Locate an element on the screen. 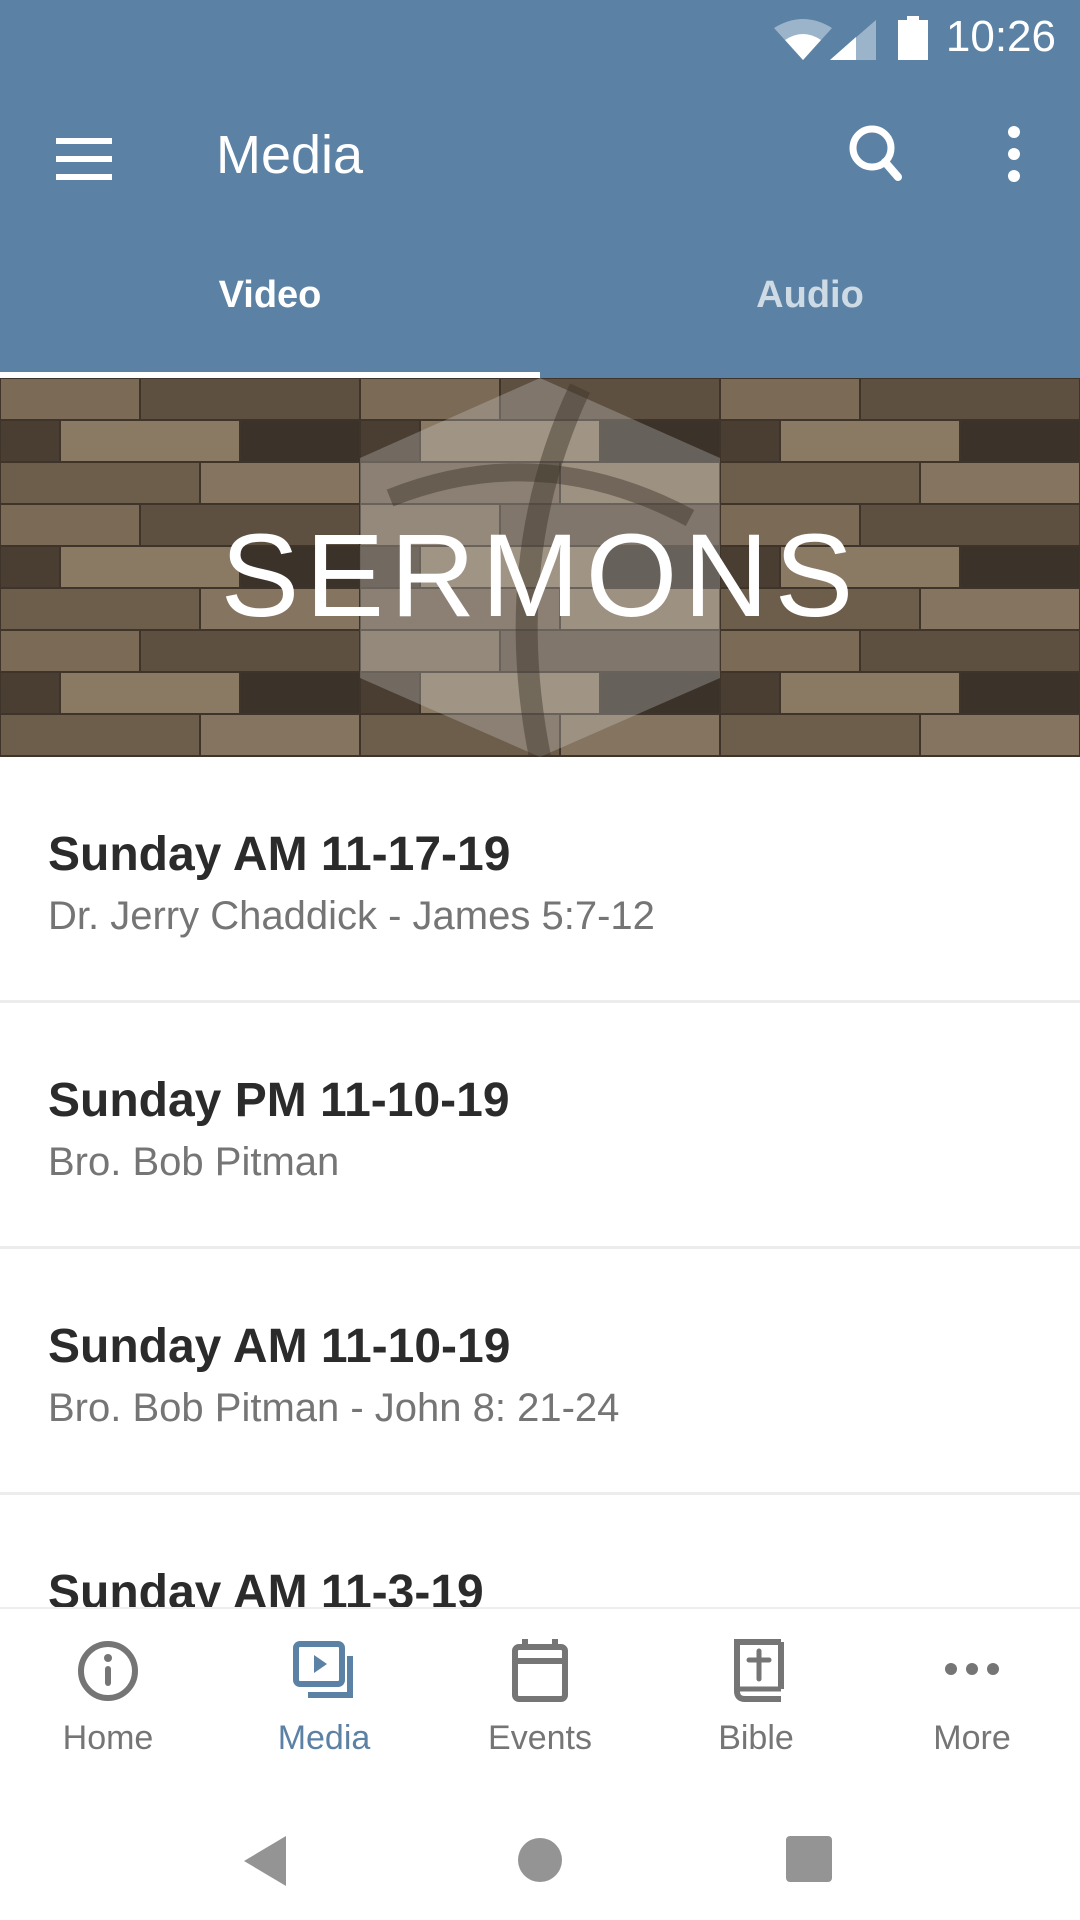 The image size is (1080, 1920). tab-label: Video is located at coordinates (270, 294).